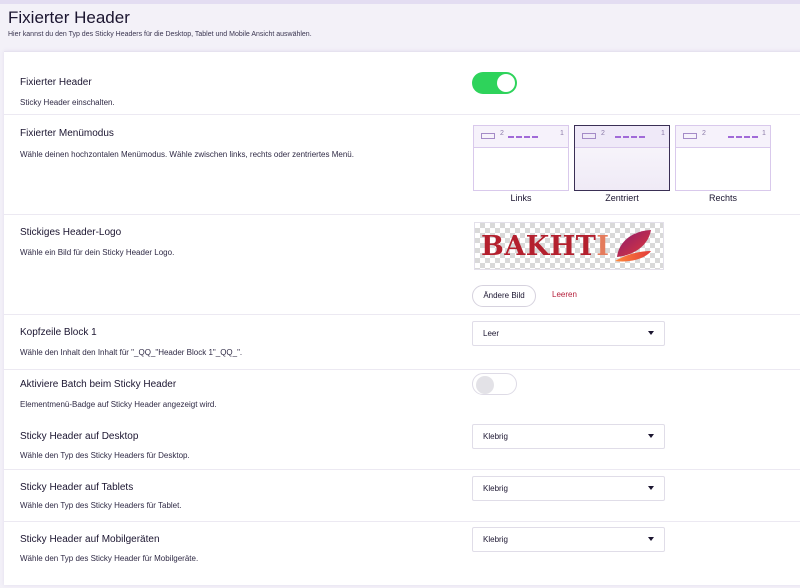 Image resolution: width=800 pixels, height=588 pixels. What do you see at coordinates (58, 332) in the screenshot?
I see `block1-label: Kopfzeile Block 1` at bounding box center [58, 332].